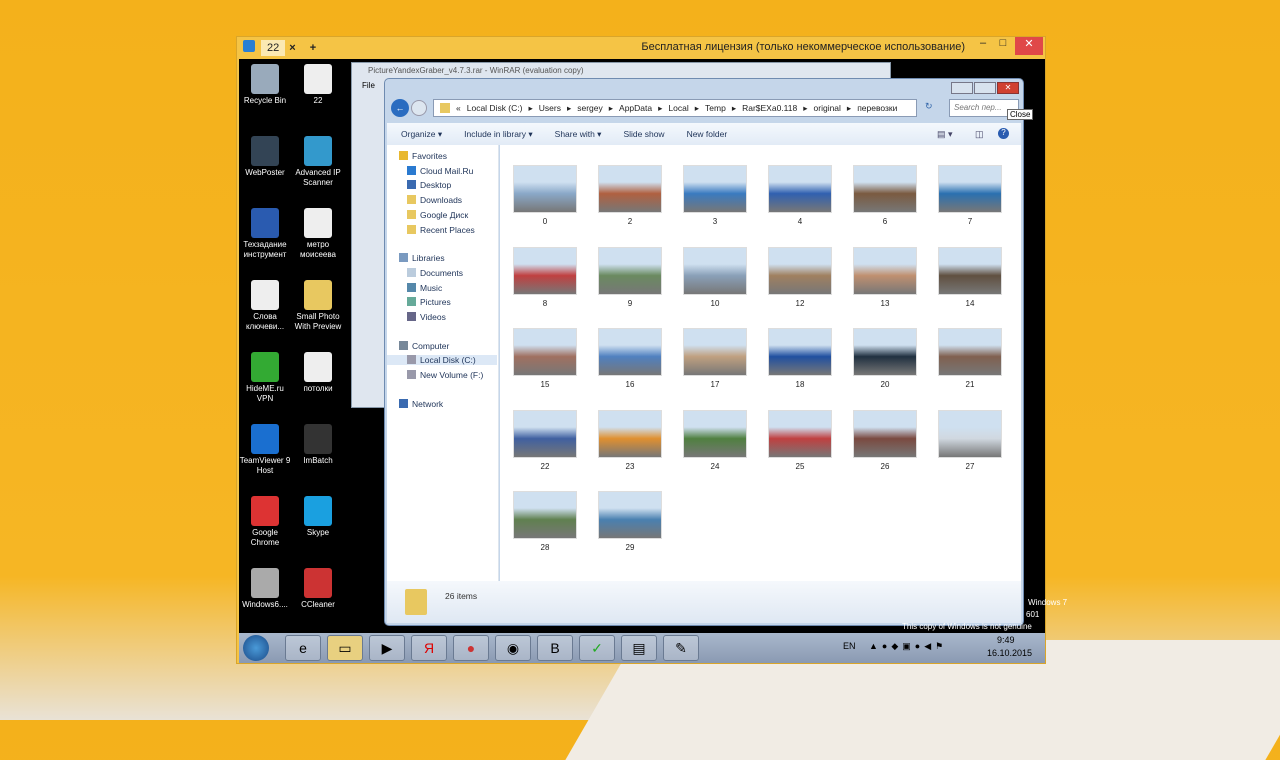  I want to click on nav-item: Favorites, so click(423, 156).